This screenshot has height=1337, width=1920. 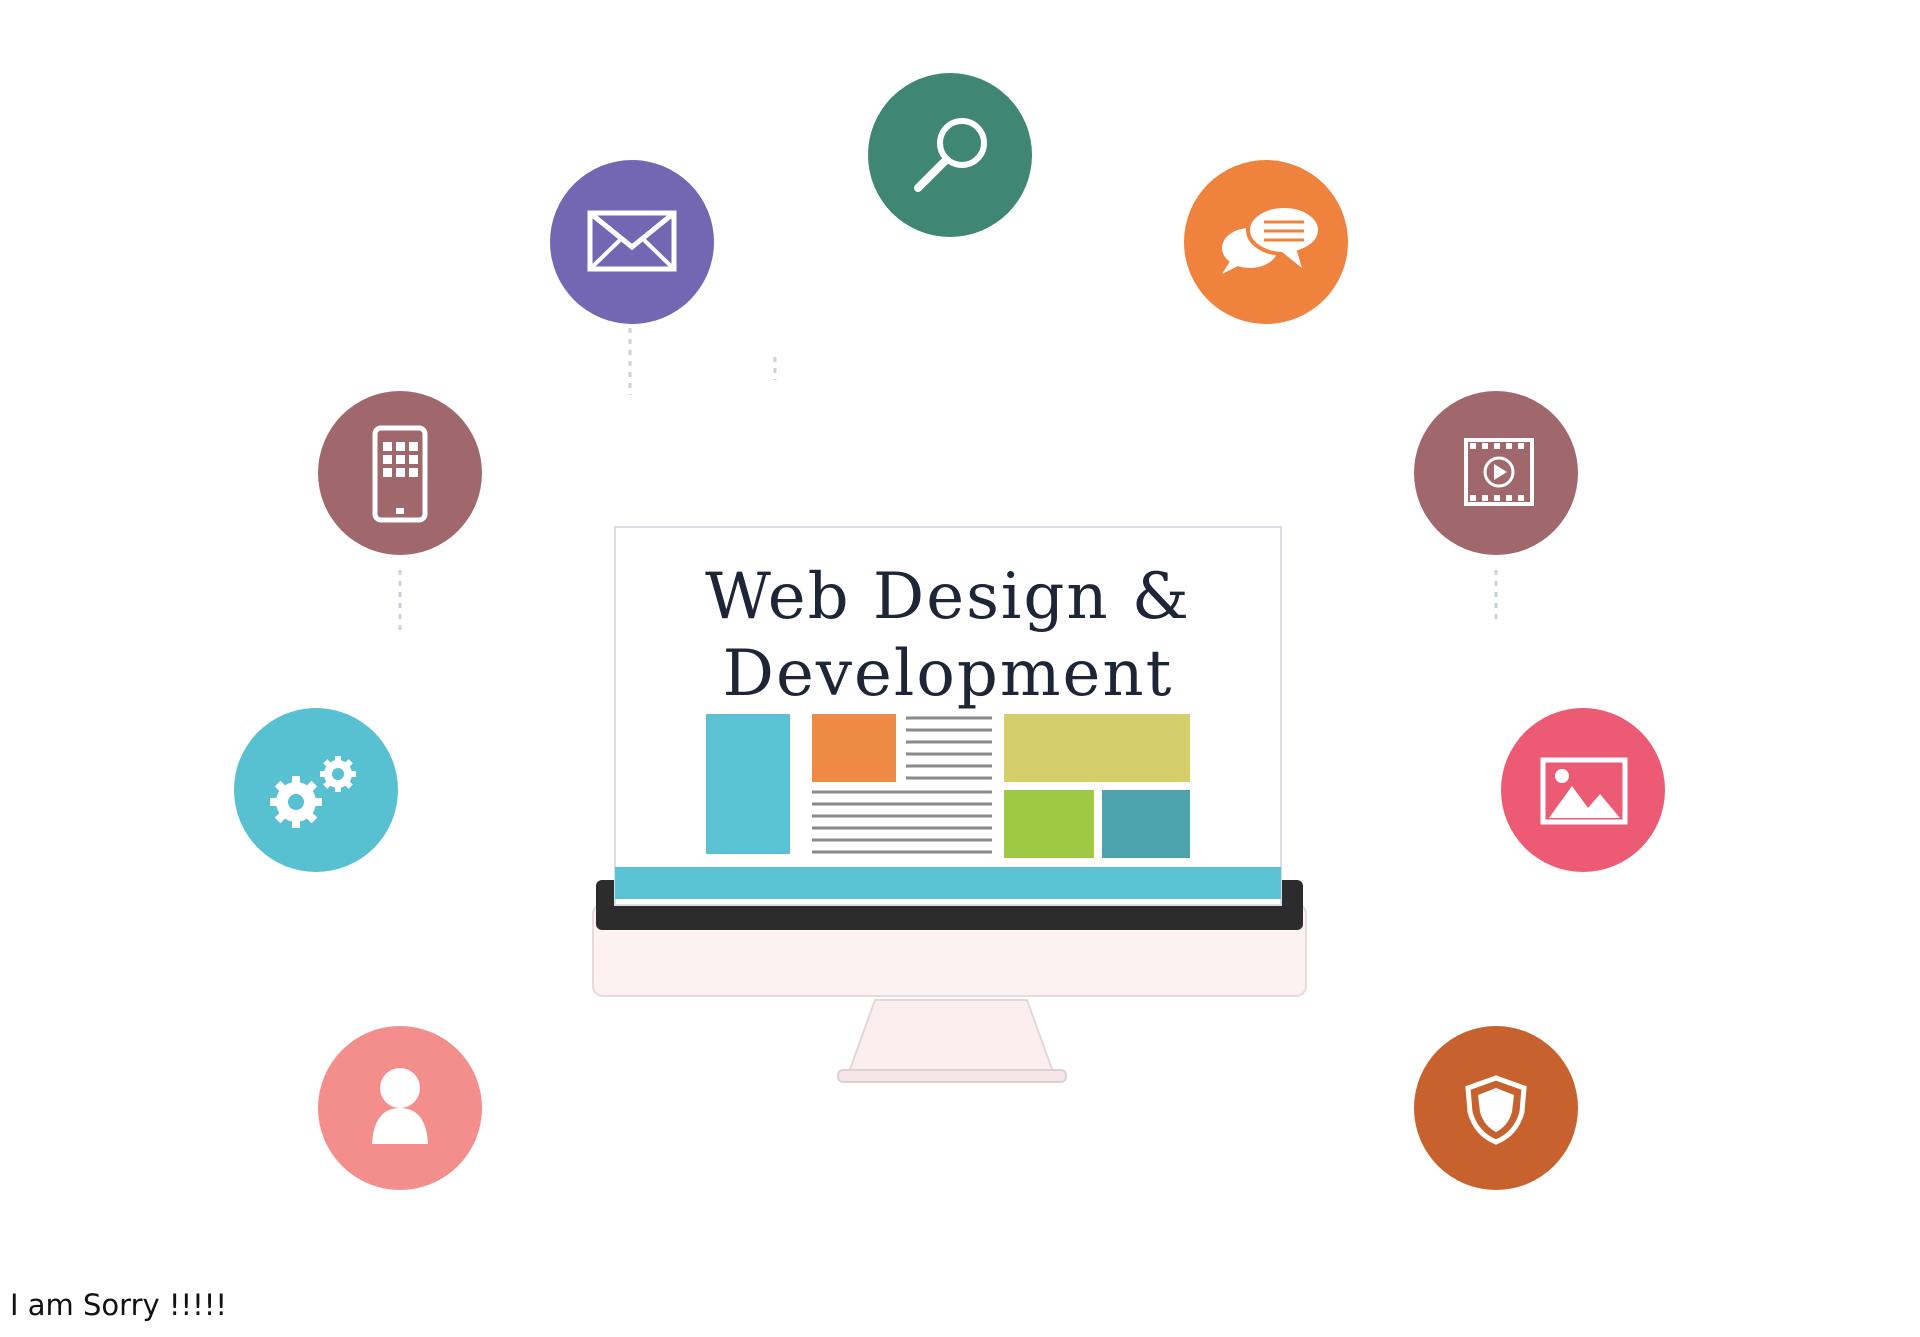 I want to click on monitor-stand-base, so click(x=952, y=1076).